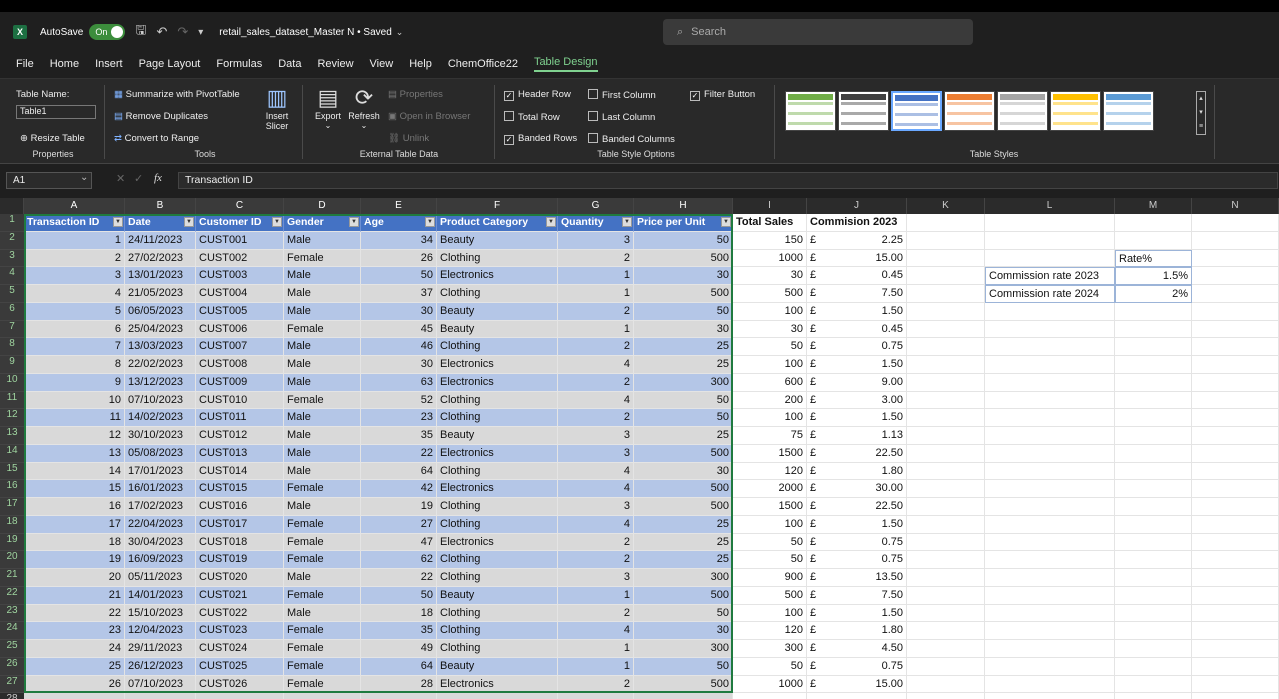 The image size is (1279, 699). What do you see at coordinates (240, 613) in the screenshot?
I see `table-cell: CUST022` at bounding box center [240, 613].